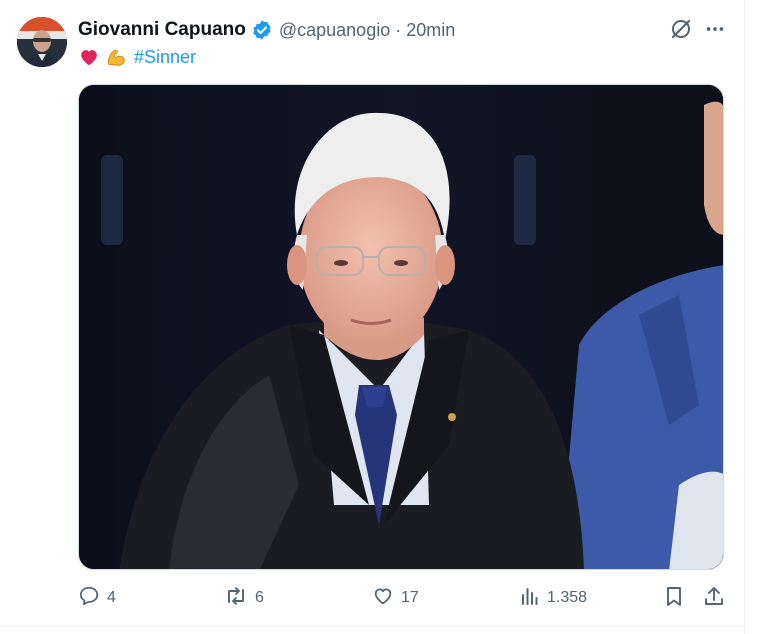 The height and width of the screenshot is (634, 761). Describe the element at coordinates (530, 598) in the screenshot. I see `views-icon` at that location.